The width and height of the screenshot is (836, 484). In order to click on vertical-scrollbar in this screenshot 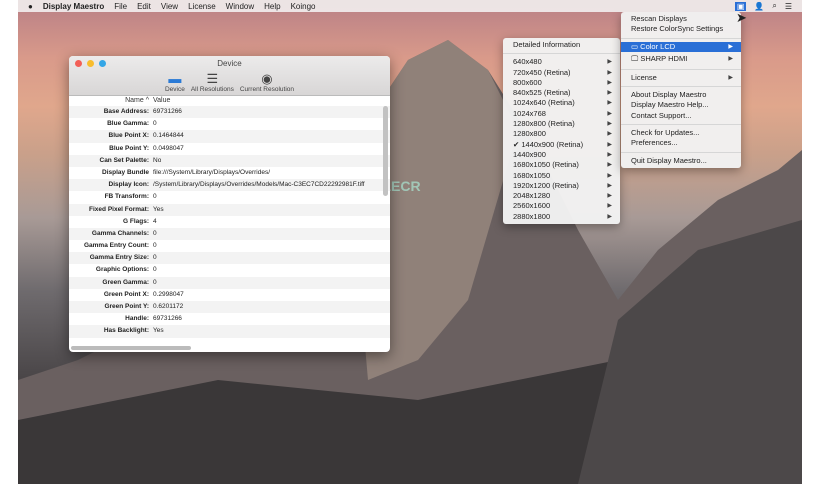, I will do `click(385, 151)`.